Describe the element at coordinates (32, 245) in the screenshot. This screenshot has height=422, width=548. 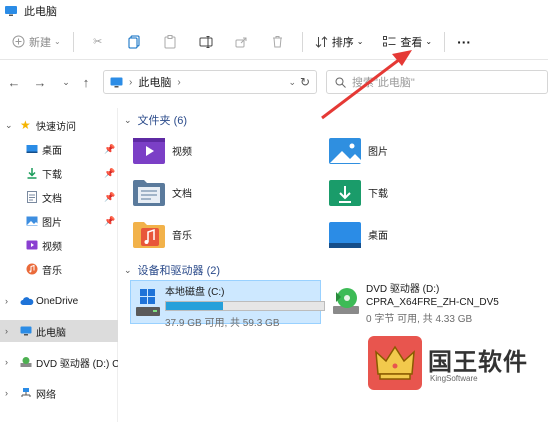
I see `video-icon` at that location.